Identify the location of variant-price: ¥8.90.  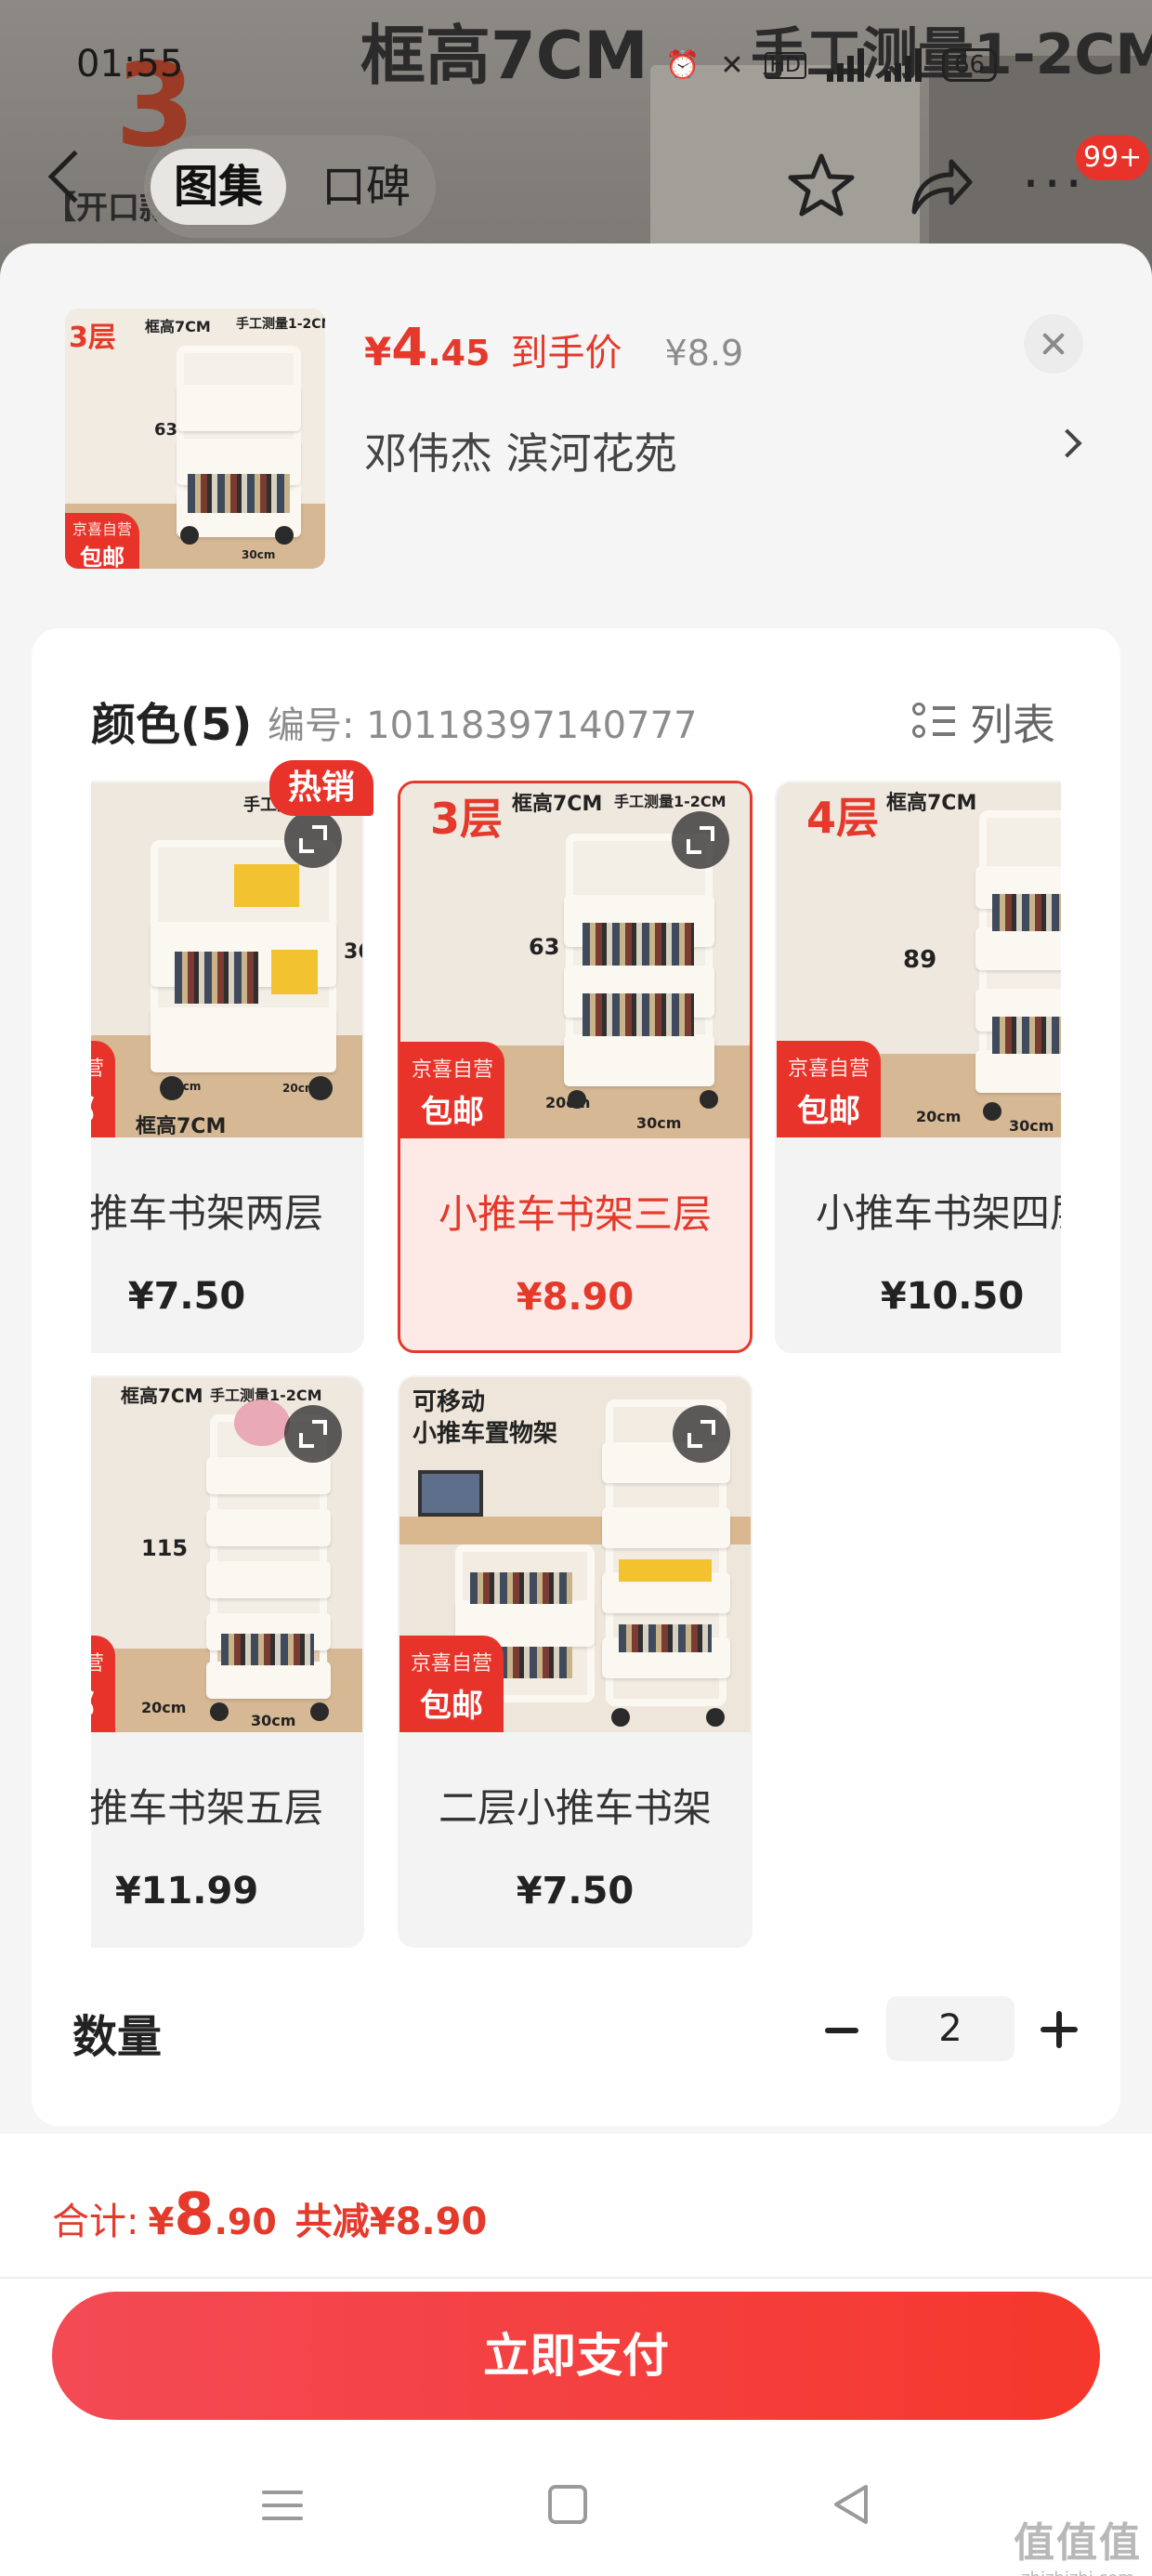
(575, 1297).